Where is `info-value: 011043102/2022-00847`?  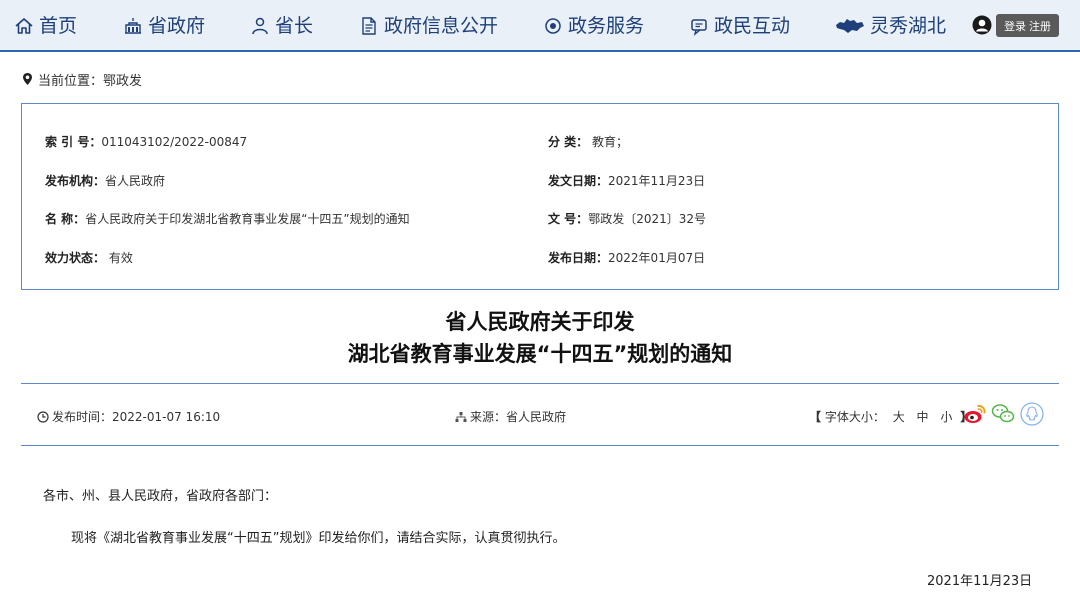
info-value: 011043102/2022-00847 is located at coordinates (174, 142).